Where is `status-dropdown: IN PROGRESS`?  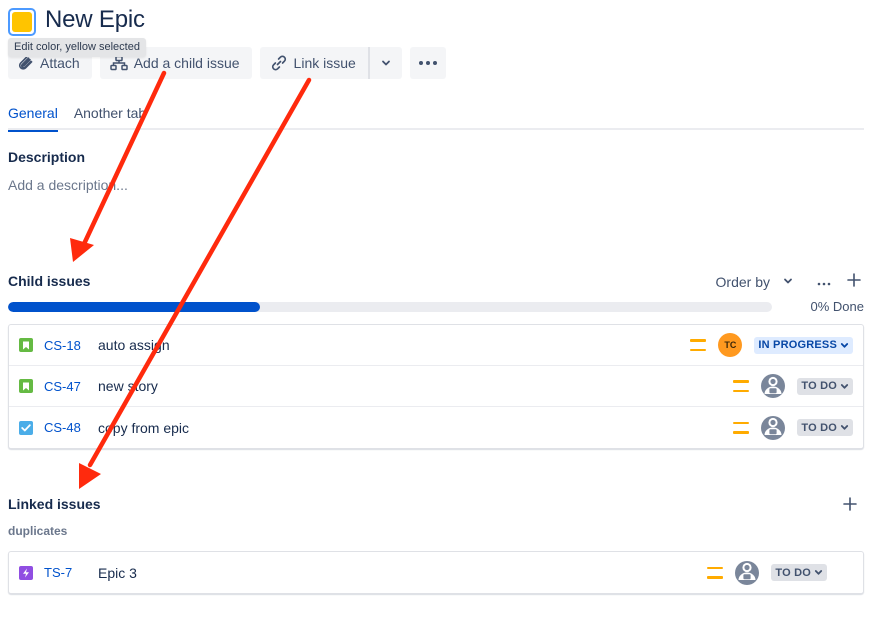
status-dropdown: IN PROGRESS is located at coordinates (803, 345).